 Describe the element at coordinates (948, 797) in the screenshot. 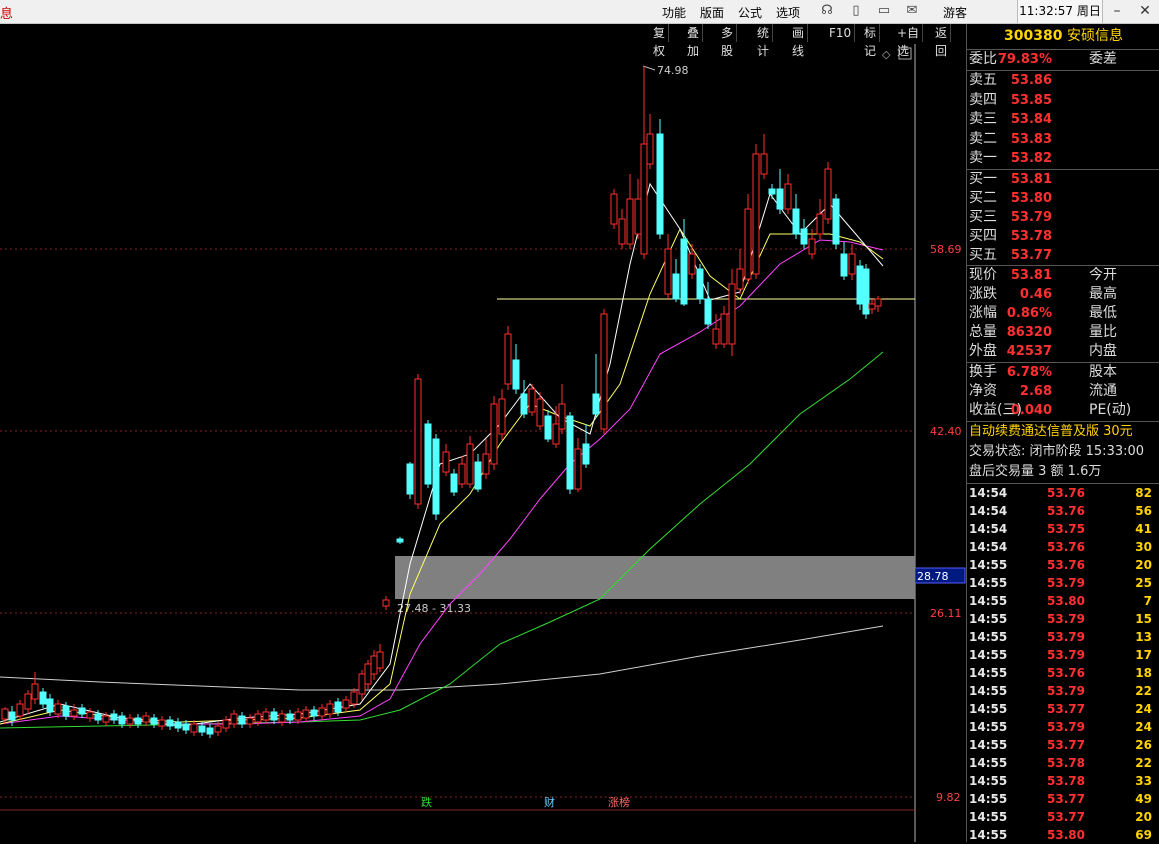

I see `price-label: 9.82` at that location.